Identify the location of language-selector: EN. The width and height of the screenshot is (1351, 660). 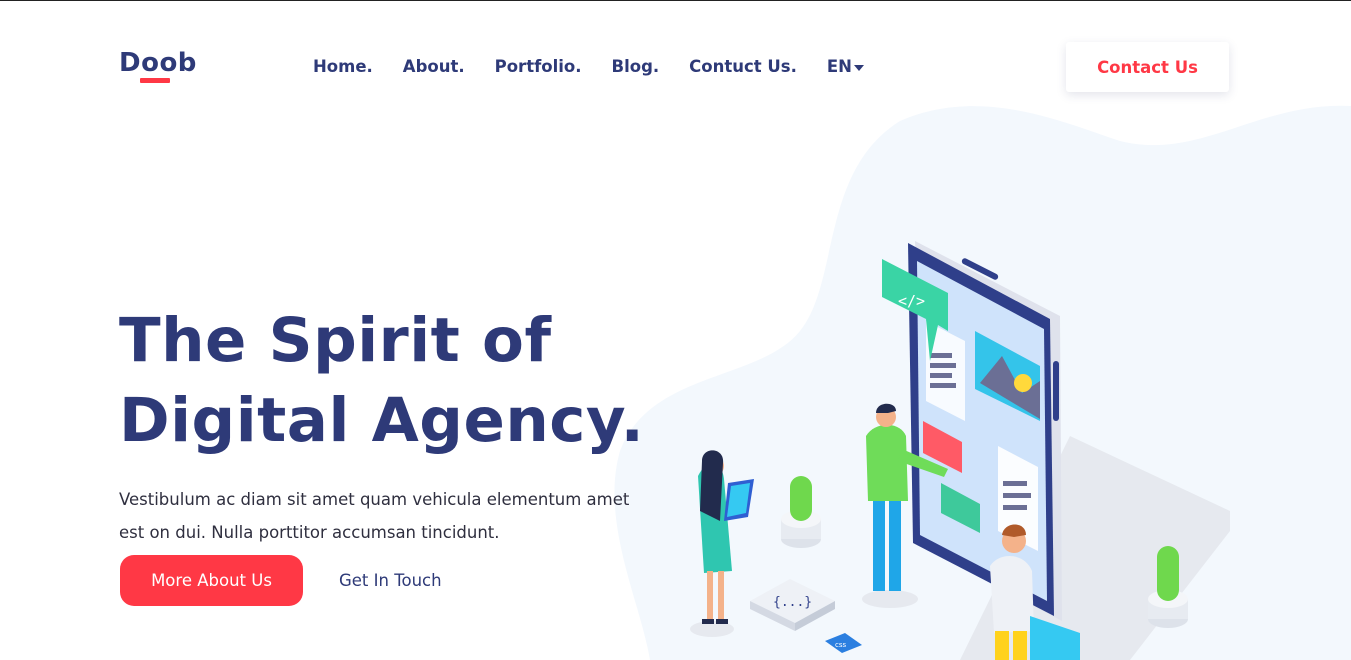
(845, 66).